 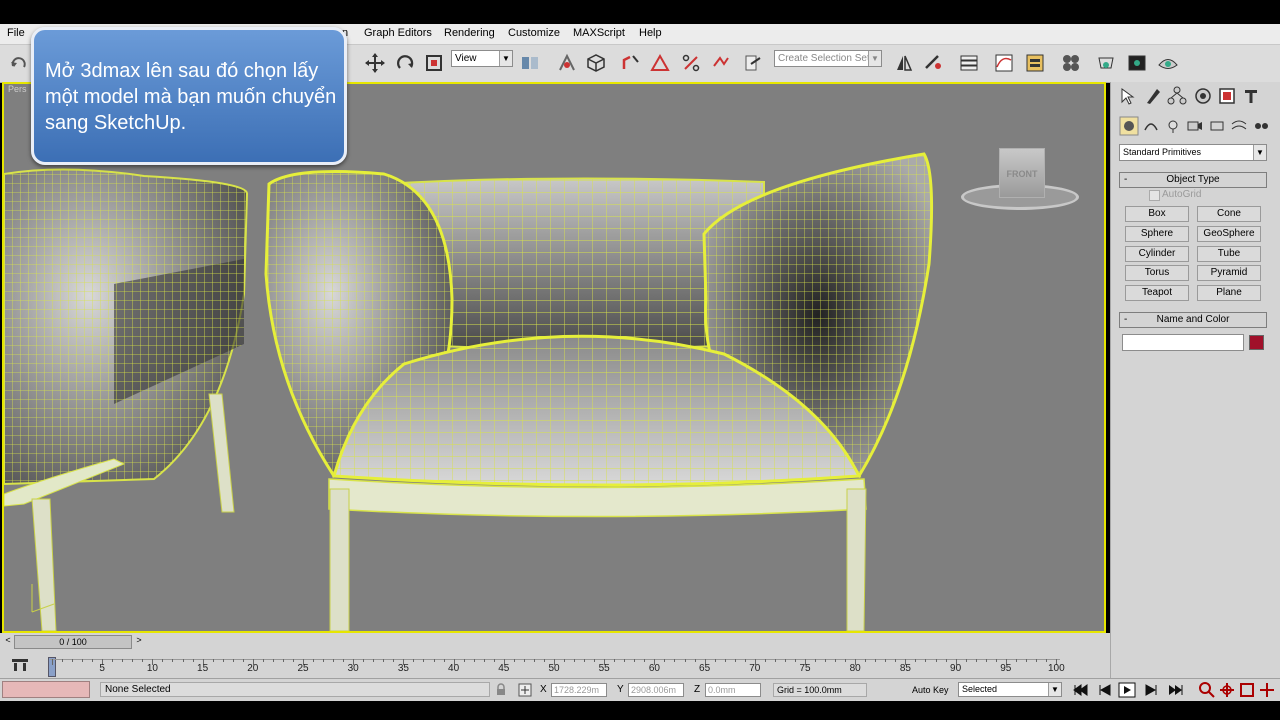 What do you see at coordinates (1227, 96) in the screenshot?
I see `display-tab-icon` at bounding box center [1227, 96].